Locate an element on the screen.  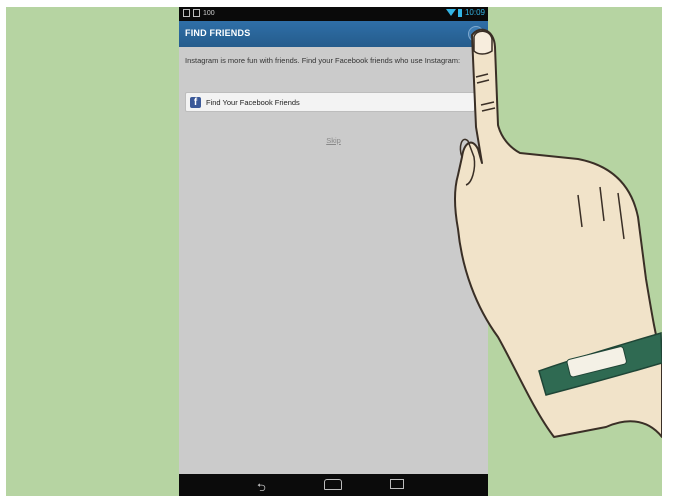
recent-apps-icon is located at coordinates (397, 485).